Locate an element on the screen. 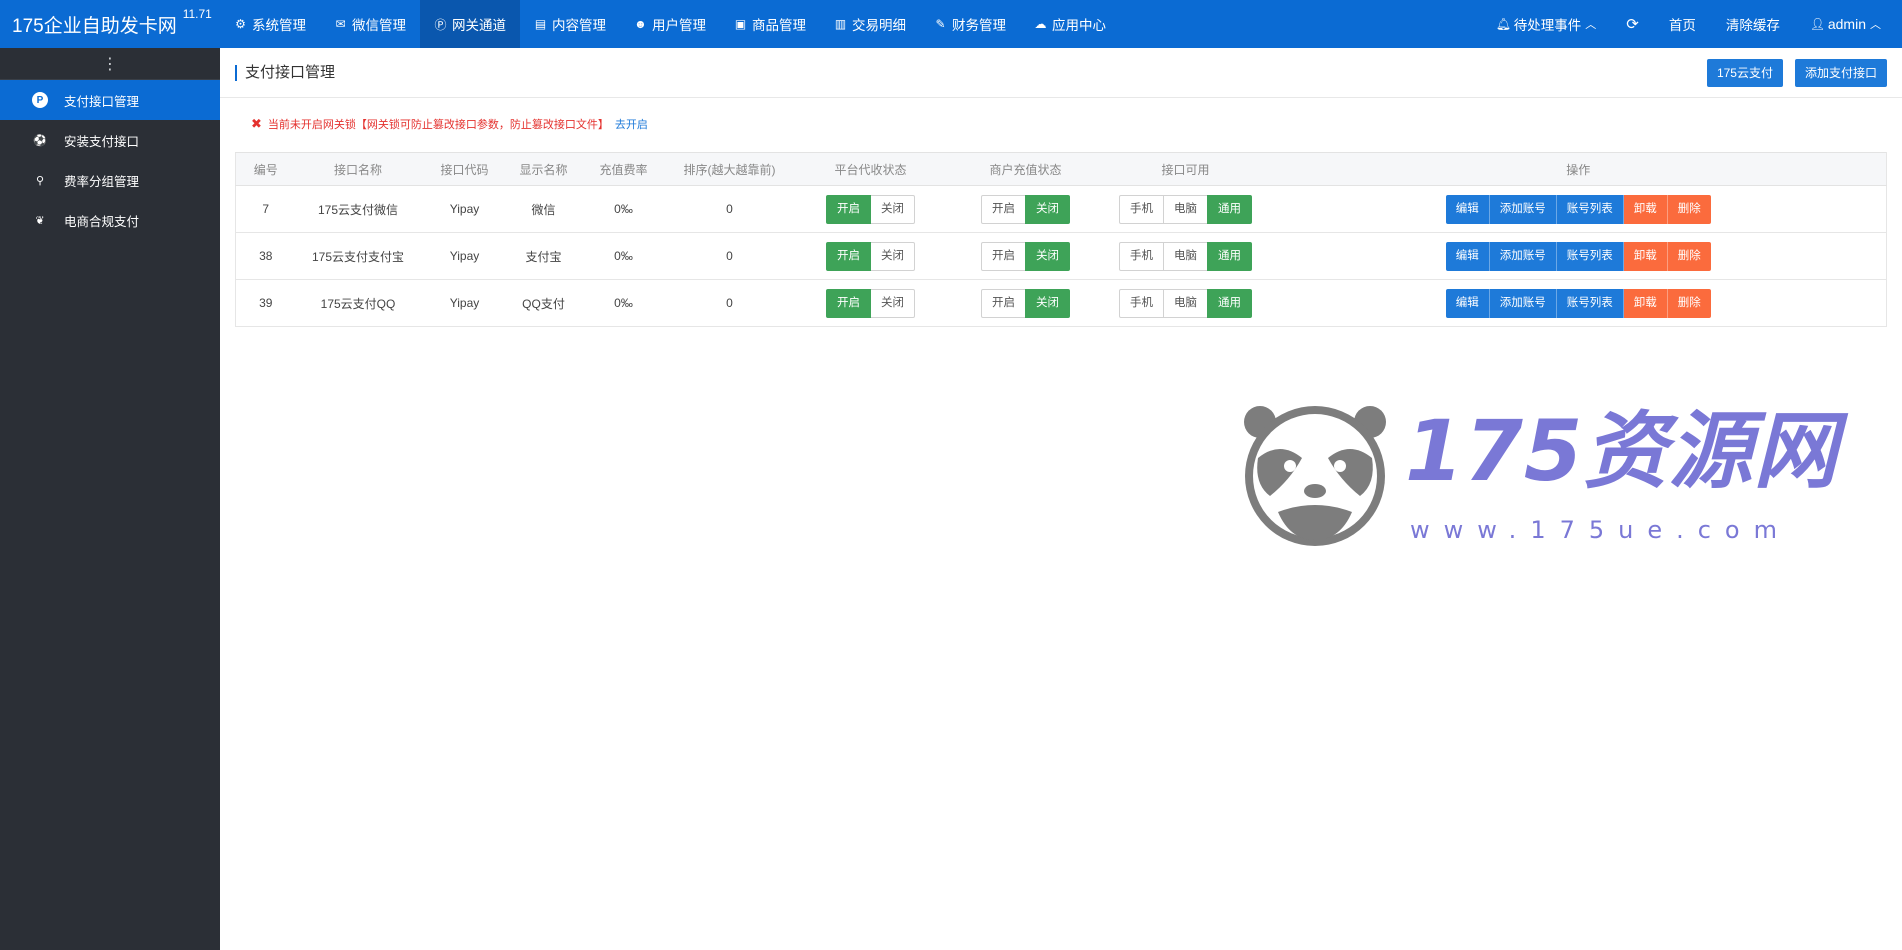  sidebar-toggle: ⋮ is located at coordinates (110, 64).